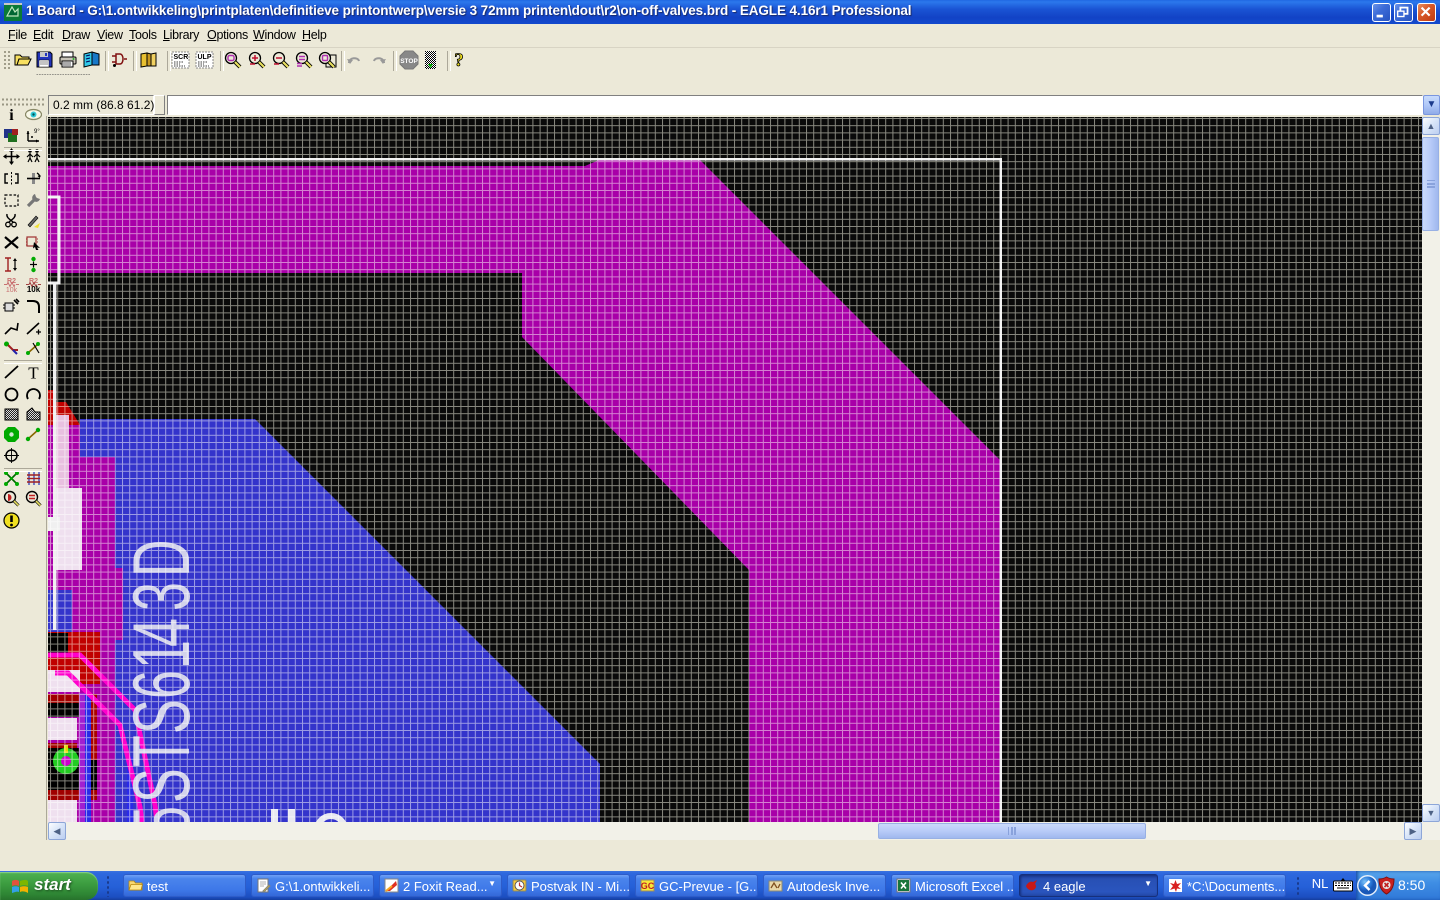  What do you see at coordinates (37, 132) in the screenshot?
I see `svg-text: 9°` at bounding box center [37, 132].